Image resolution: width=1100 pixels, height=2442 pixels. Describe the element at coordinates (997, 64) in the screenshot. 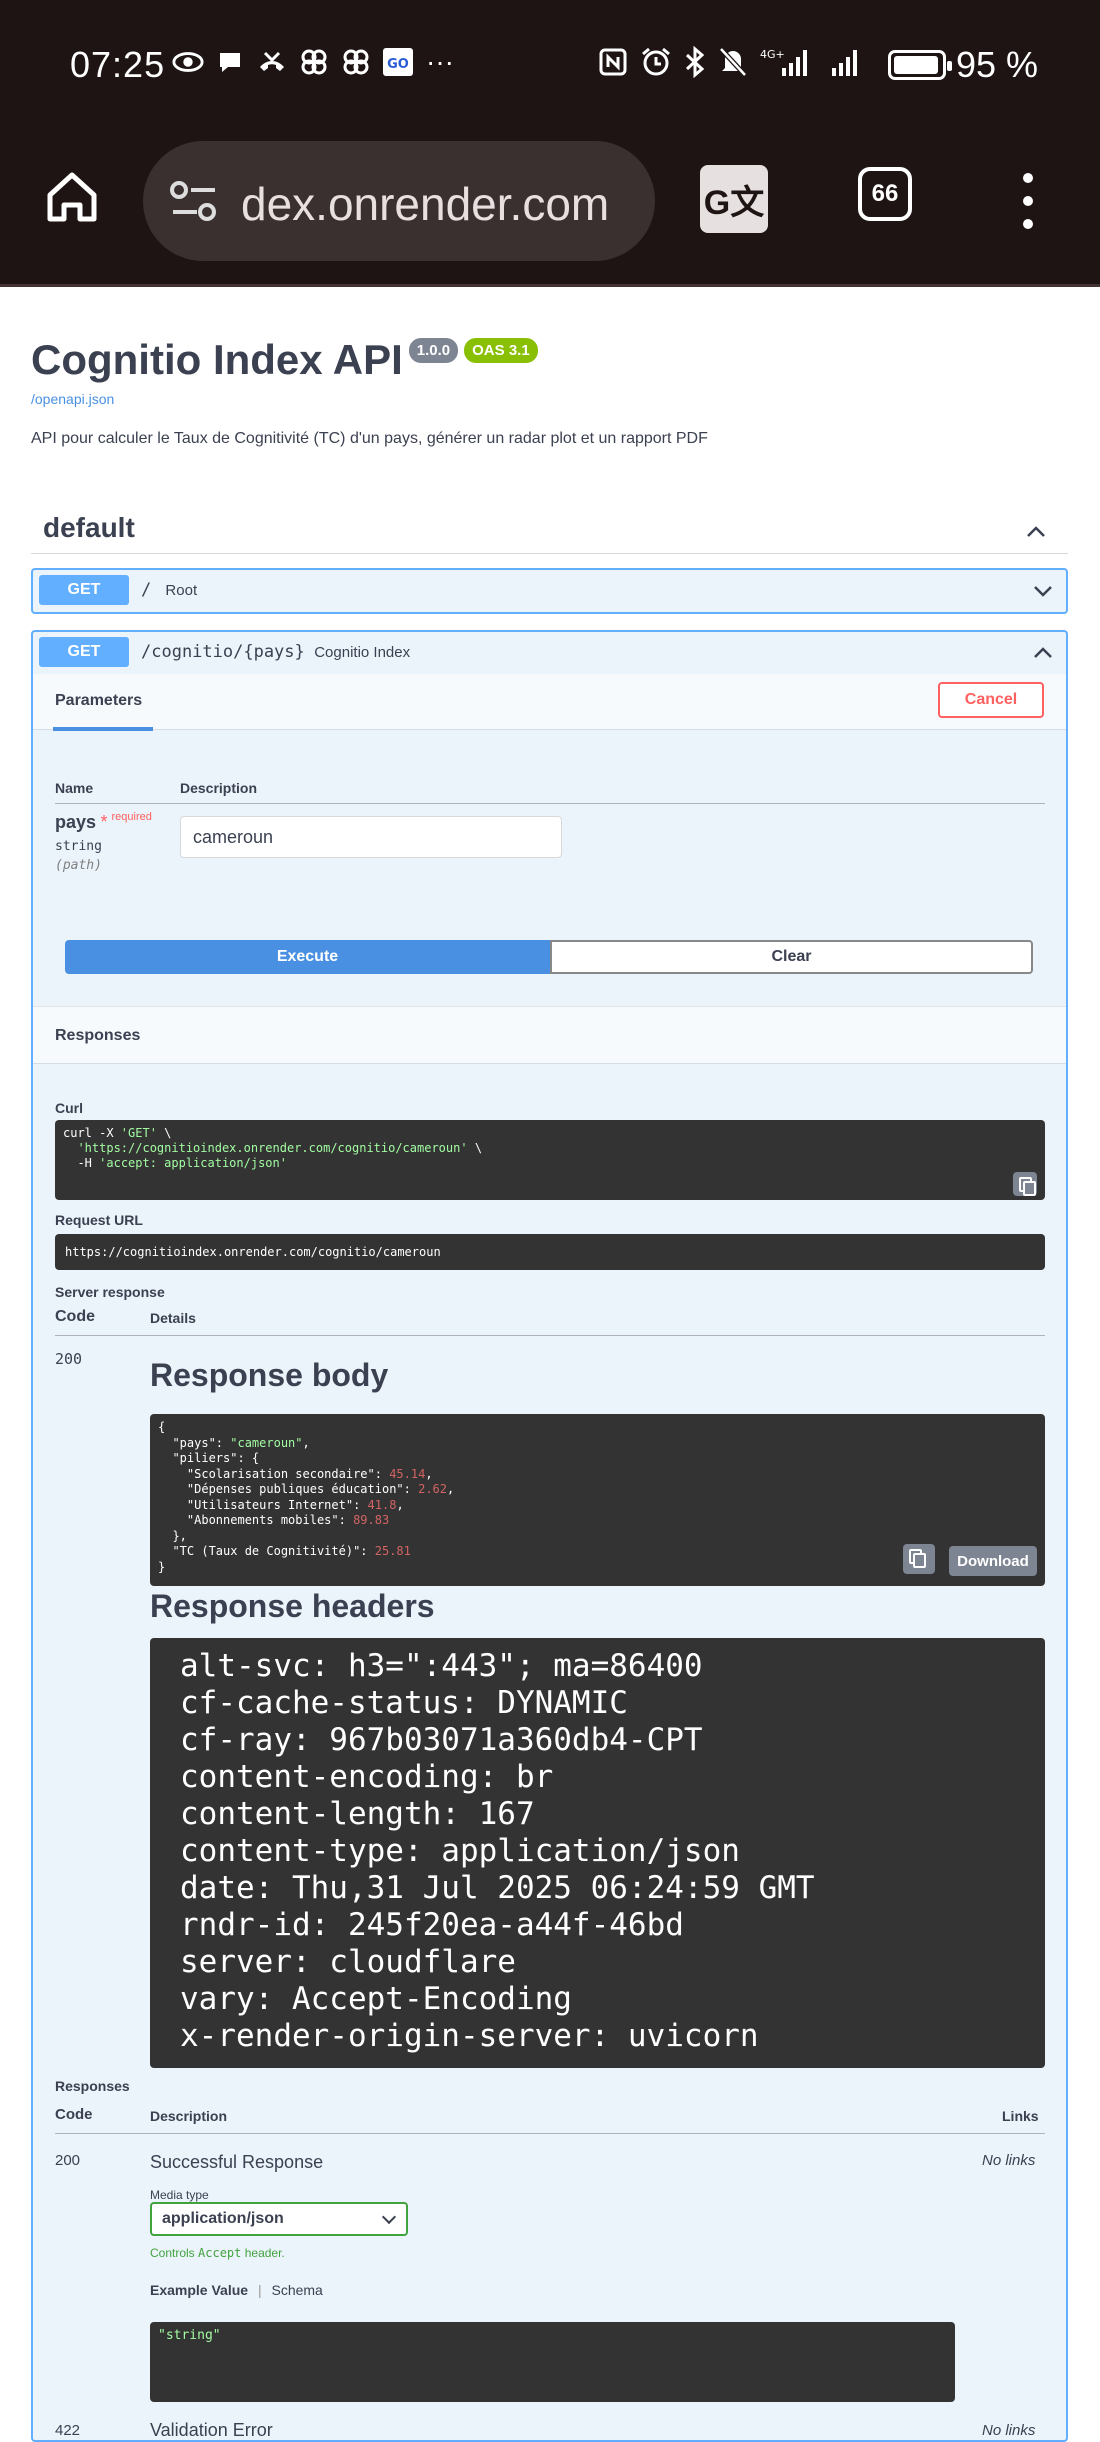

I see `battery-level: 95 %` at that location.